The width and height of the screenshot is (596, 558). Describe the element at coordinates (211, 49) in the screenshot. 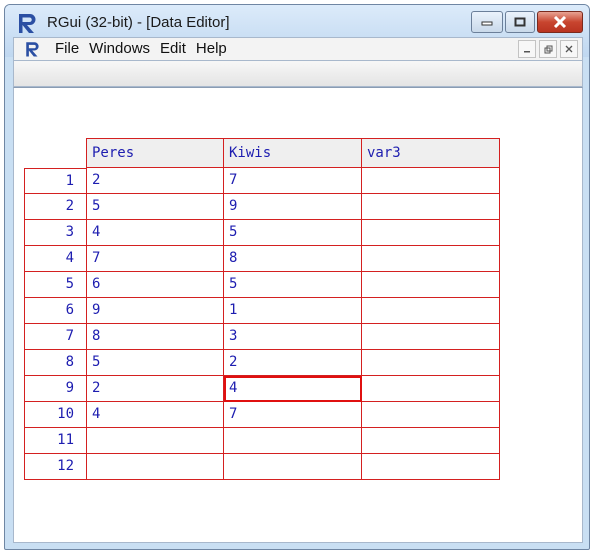

I see `menu-help: Help` at that location.